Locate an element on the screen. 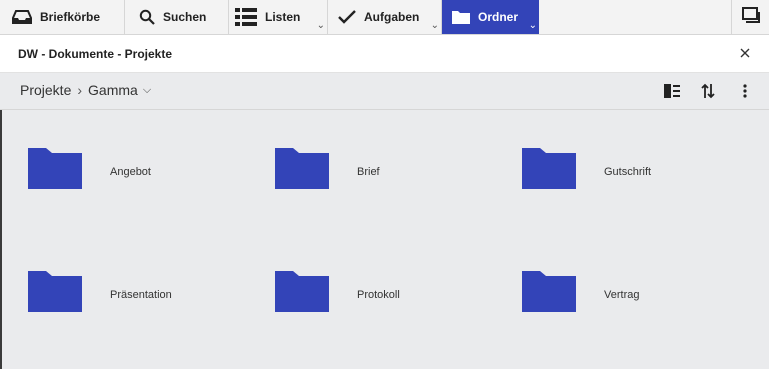  list-icon is located at coordinates (246, 17).